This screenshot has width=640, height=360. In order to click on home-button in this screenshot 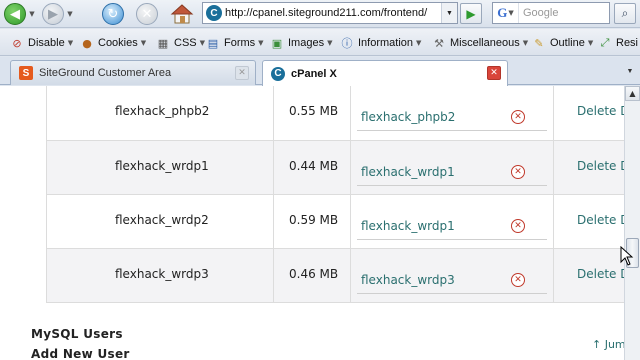, I will do `click(182, 14)`.